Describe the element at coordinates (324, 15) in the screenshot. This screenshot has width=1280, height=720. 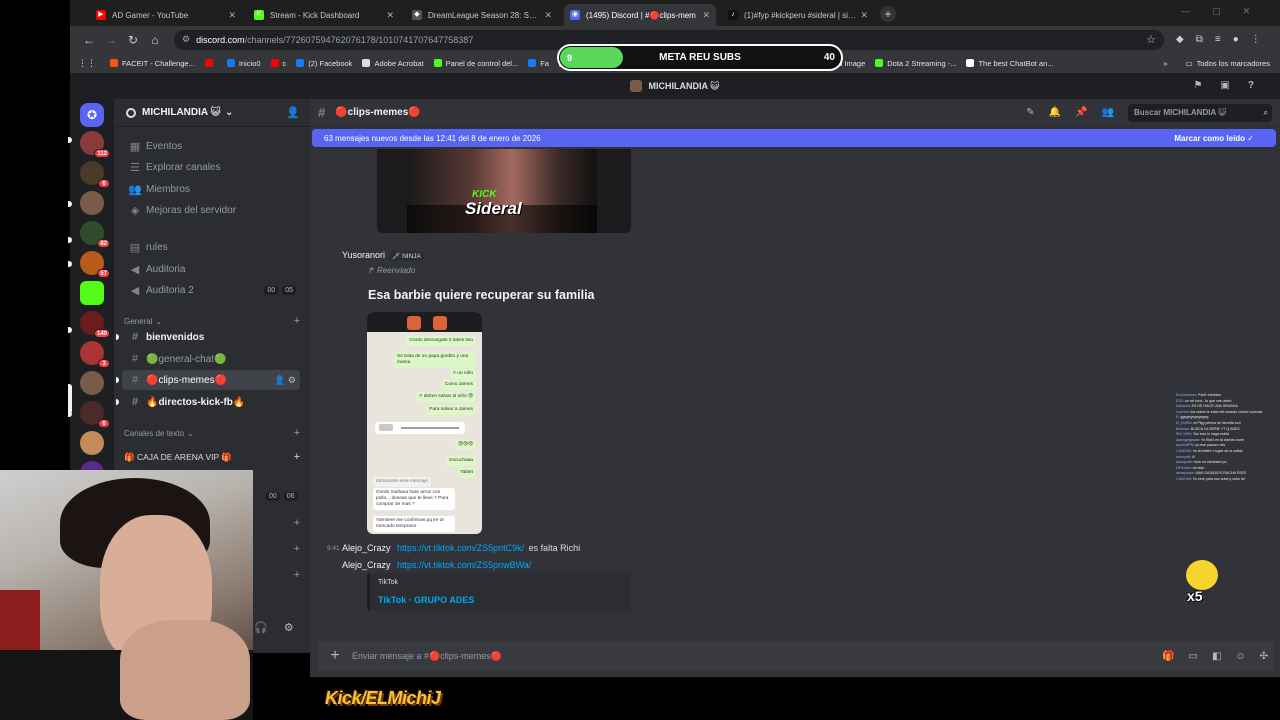
I see `browser-tab: K Stream - Kick Dashboard ✕` at that location.